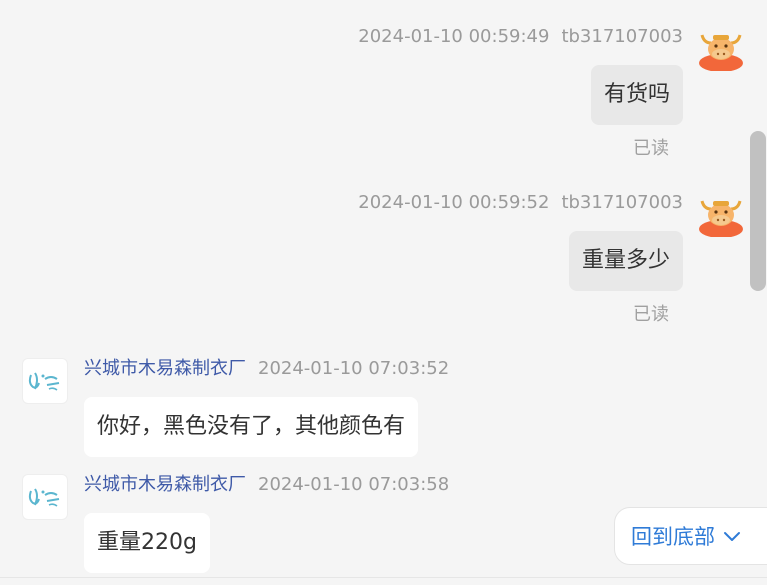  Describe the element at coordinates (251, 427) in the screenshot. I see `message-bubble: 你好，黑色没有了，其他颜色有` at that location.